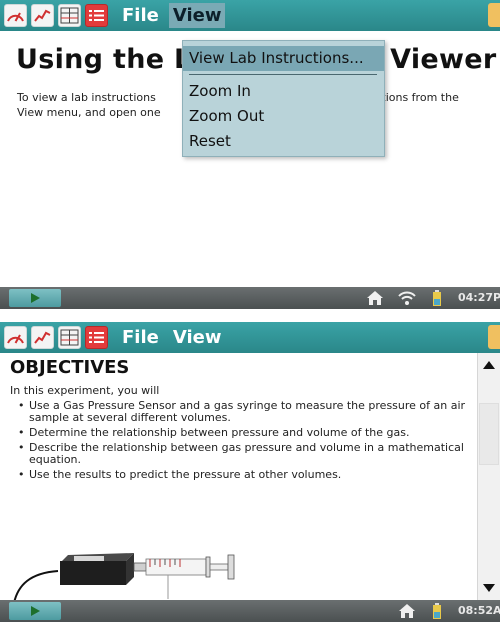 This screenshot has height=622, width=500. Describe the element at coordinates (479, 610) in the screenshot. I see `status-clock: 08:52AI` at that location.